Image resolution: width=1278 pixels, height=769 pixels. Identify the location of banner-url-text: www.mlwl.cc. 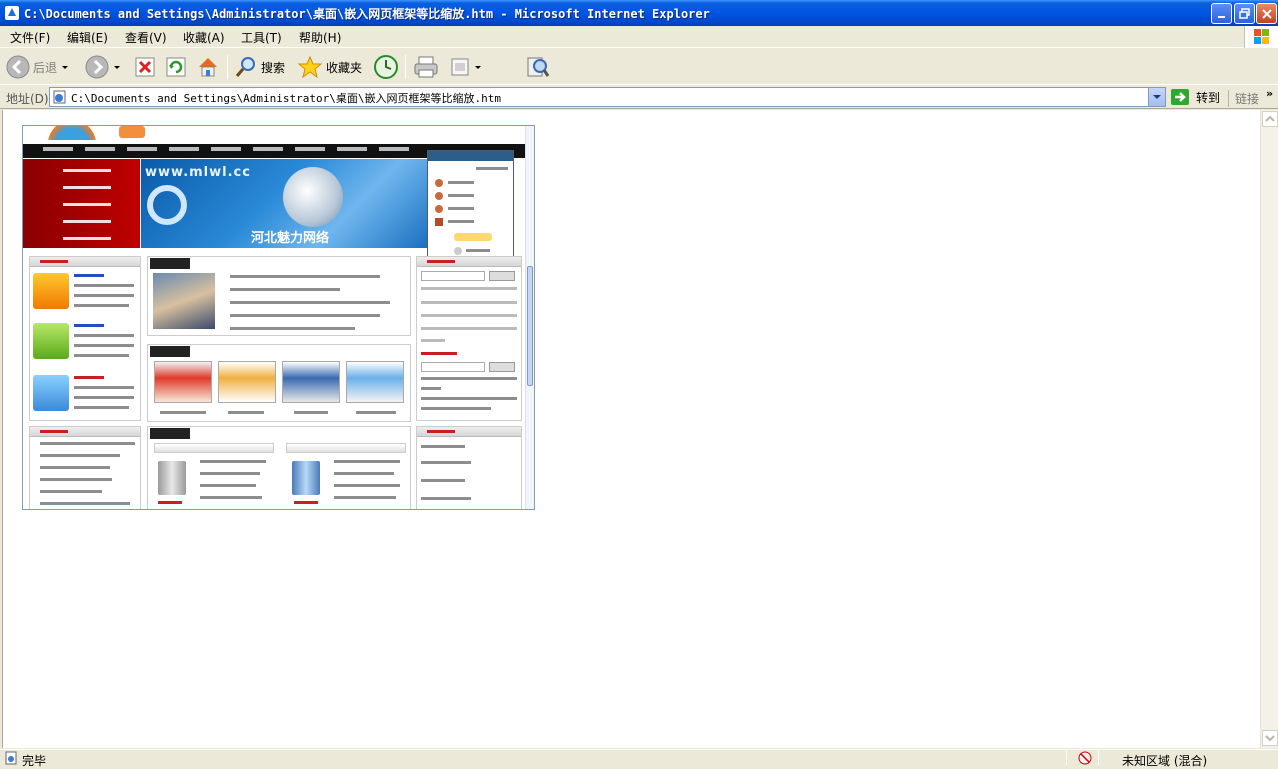
(198, 172).